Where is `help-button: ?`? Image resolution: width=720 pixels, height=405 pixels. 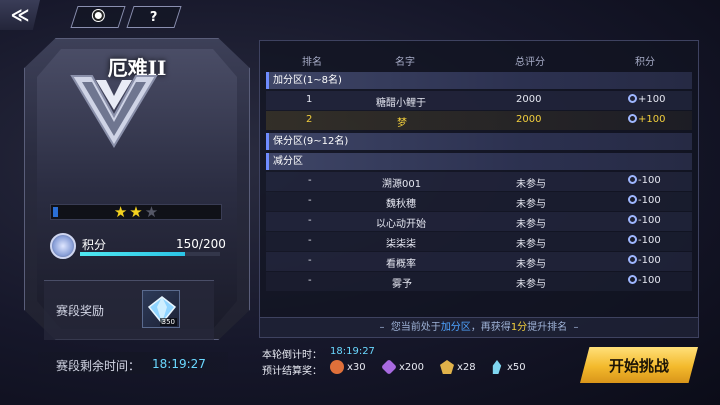 help-button: ? is located at coordinates (154, 17).